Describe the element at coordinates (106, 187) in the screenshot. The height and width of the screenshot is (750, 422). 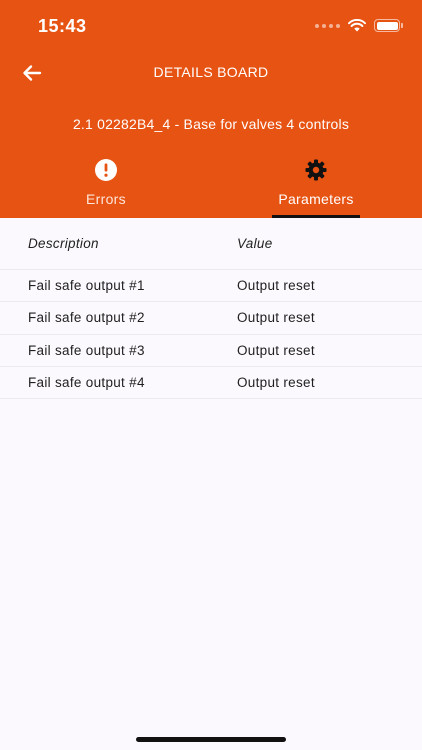
I see `tab-errors: Errors` at that location.